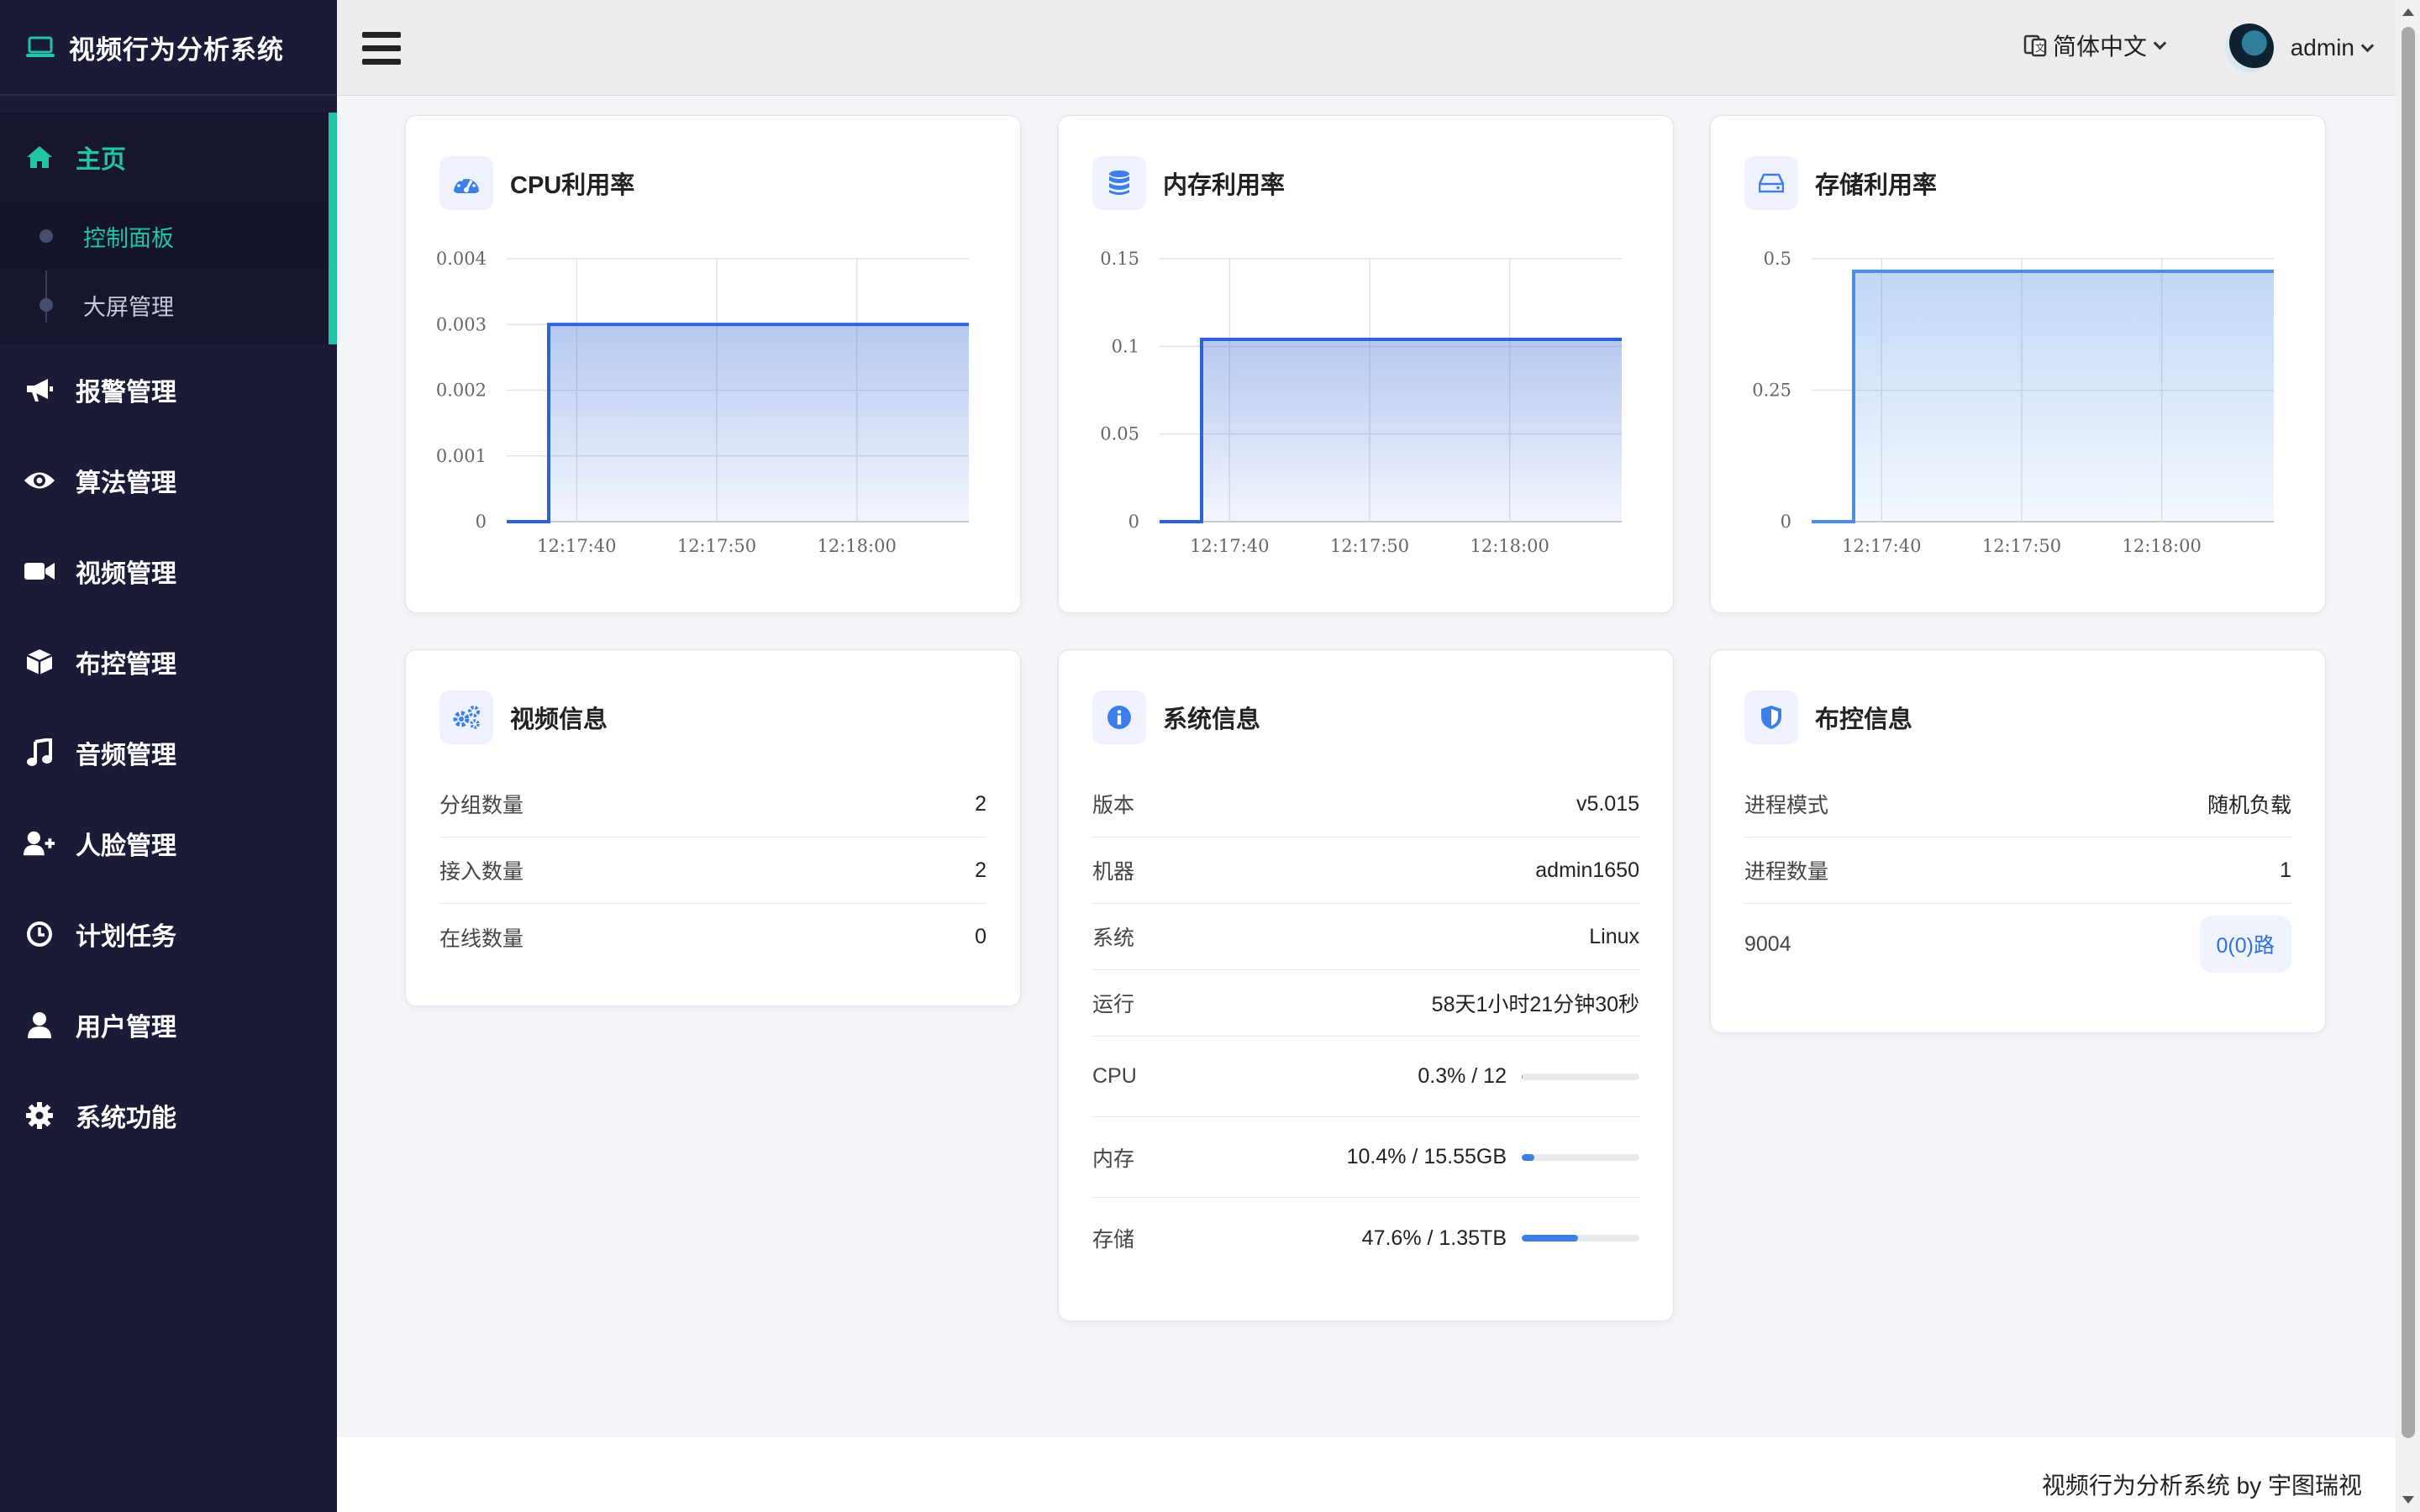 The height and width of the screenshot is (1512, 2420). I want to click on language-selector: 文 简体中文, so click(2095, 45).